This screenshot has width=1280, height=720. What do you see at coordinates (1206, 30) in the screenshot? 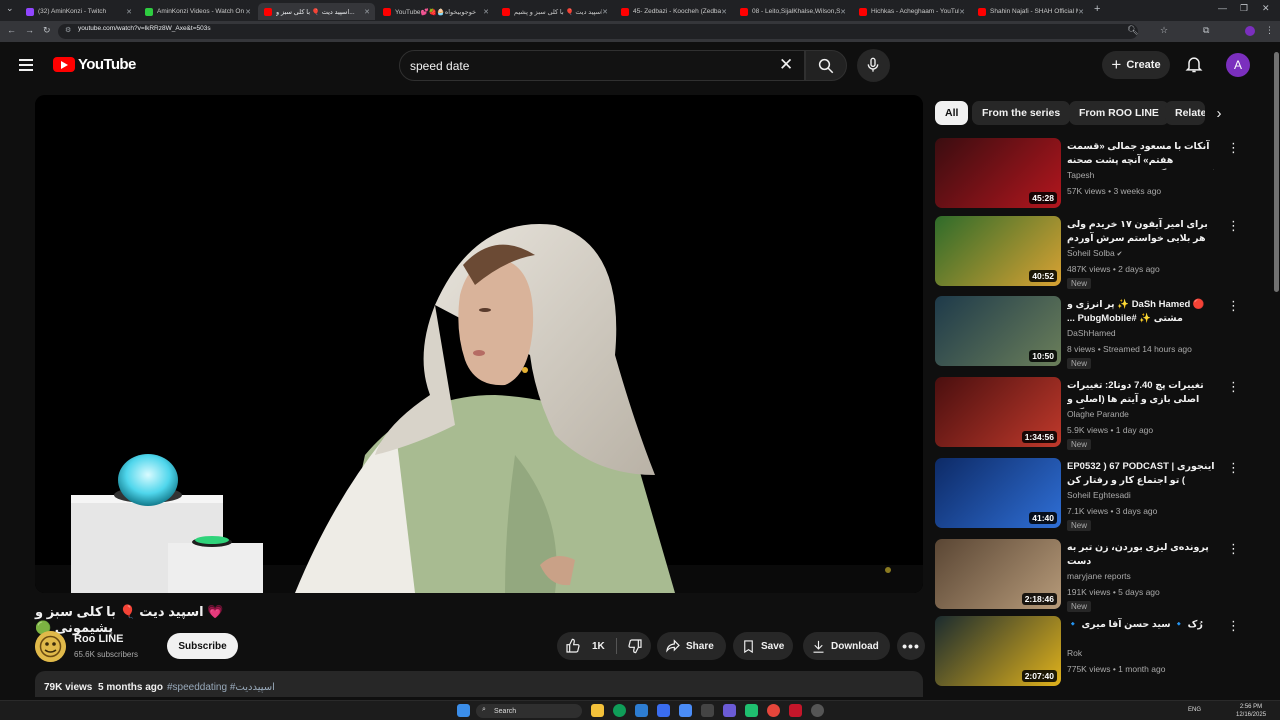
I see `extensions-icon: ⧉` at bounding box center [1206, 30].